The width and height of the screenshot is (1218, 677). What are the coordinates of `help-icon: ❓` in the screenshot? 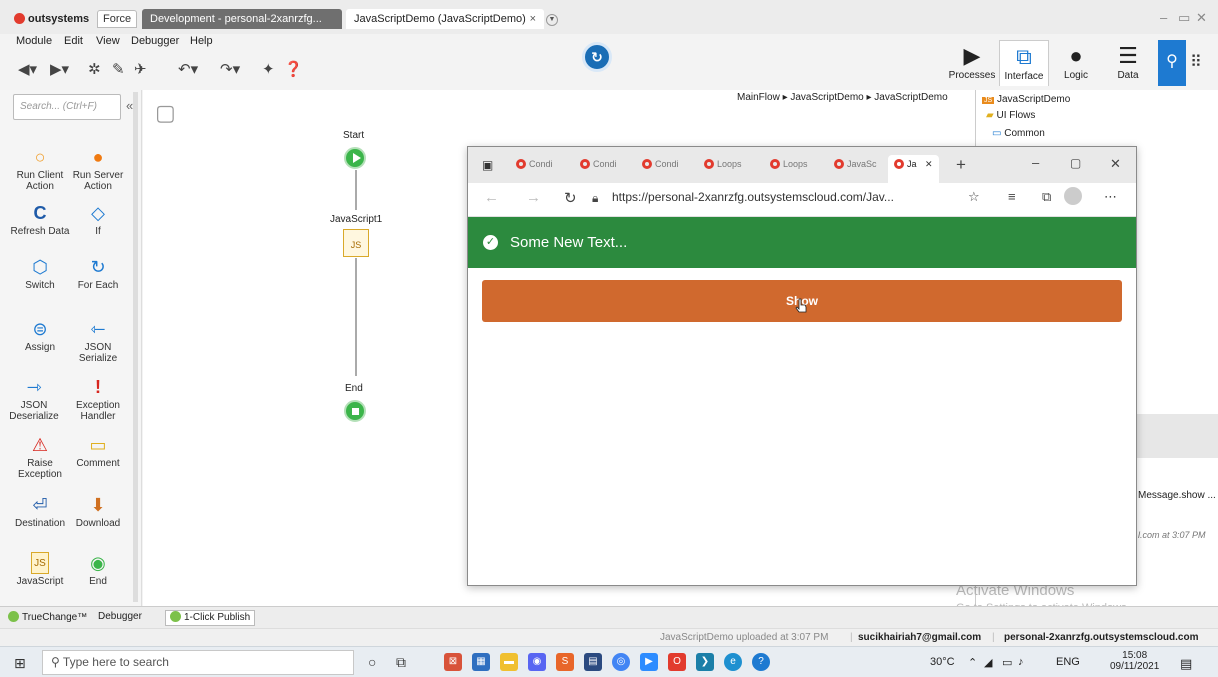 It's located at (293, 69).